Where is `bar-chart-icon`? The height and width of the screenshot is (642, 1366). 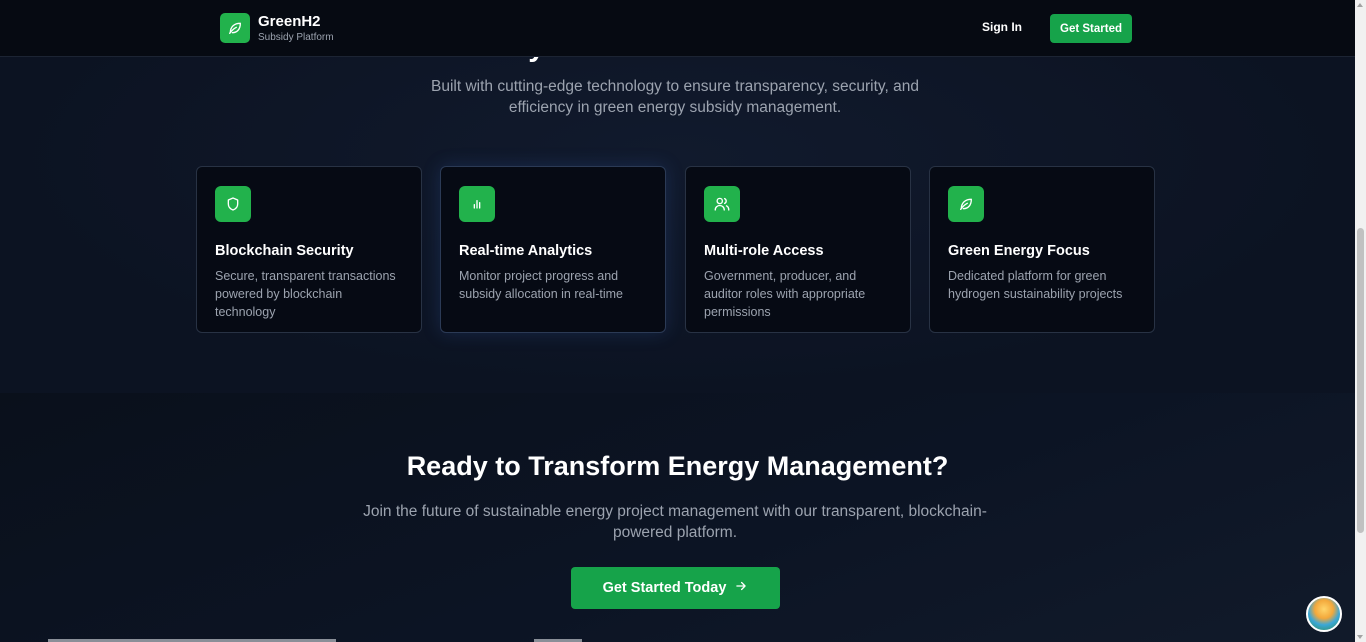 bar-chart-icon is located at coordinates (477, 204).